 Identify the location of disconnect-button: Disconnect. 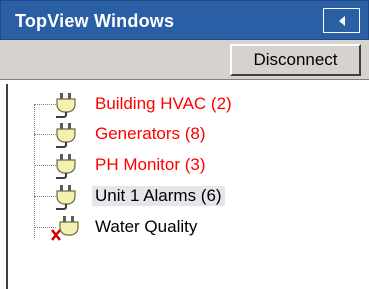
(295, 60).